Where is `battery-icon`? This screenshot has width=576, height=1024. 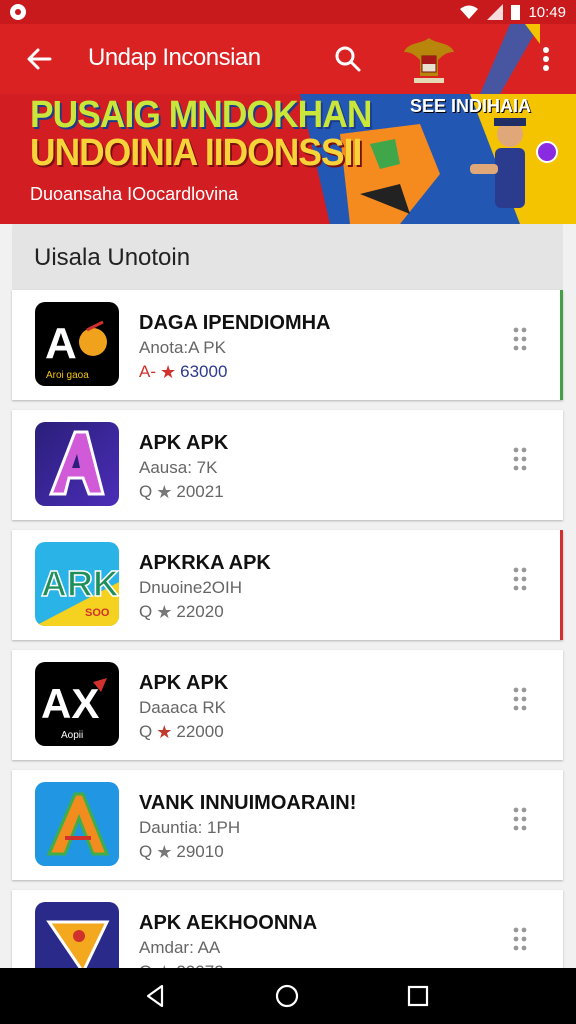 battery-icon is located at coordinates (516, 12).